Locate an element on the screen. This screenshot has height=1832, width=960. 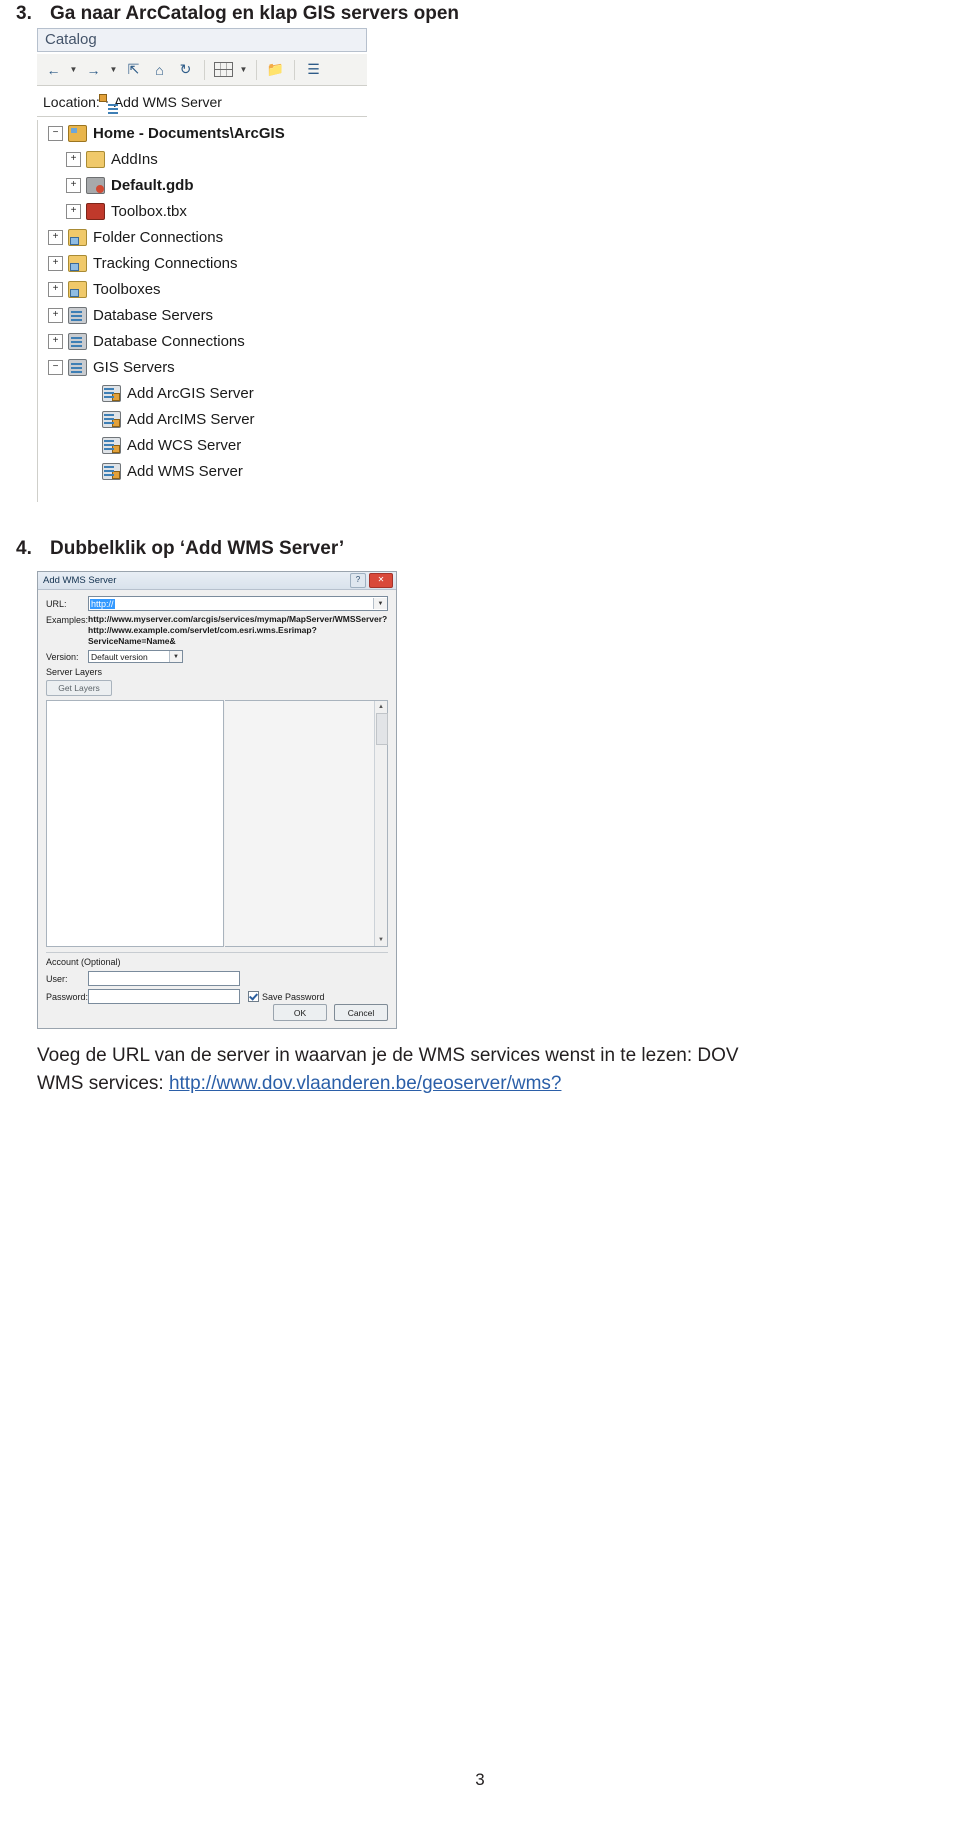
server-layers-panel: ▲ ▼ is located at coordinates (217, 823).